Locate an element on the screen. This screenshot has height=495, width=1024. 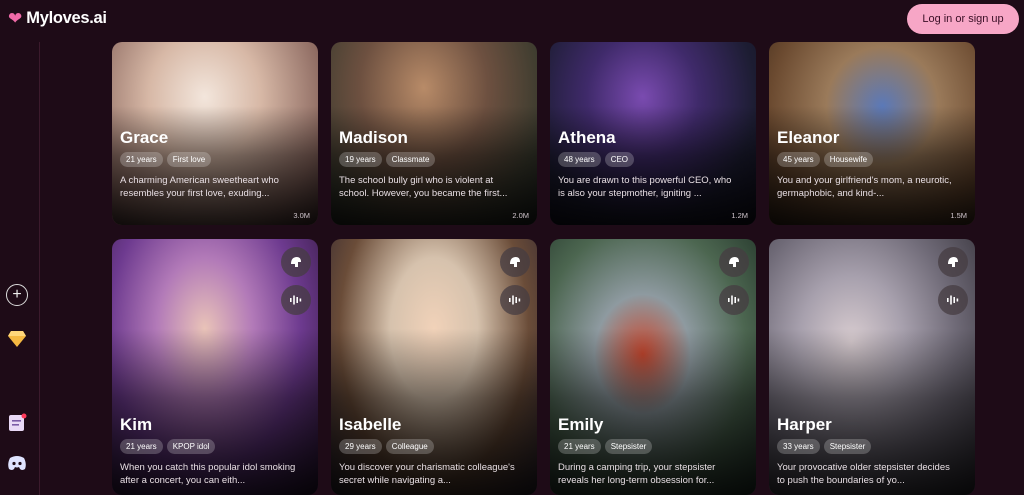
role-tag: Housewife is located at coordinates (848, 159).